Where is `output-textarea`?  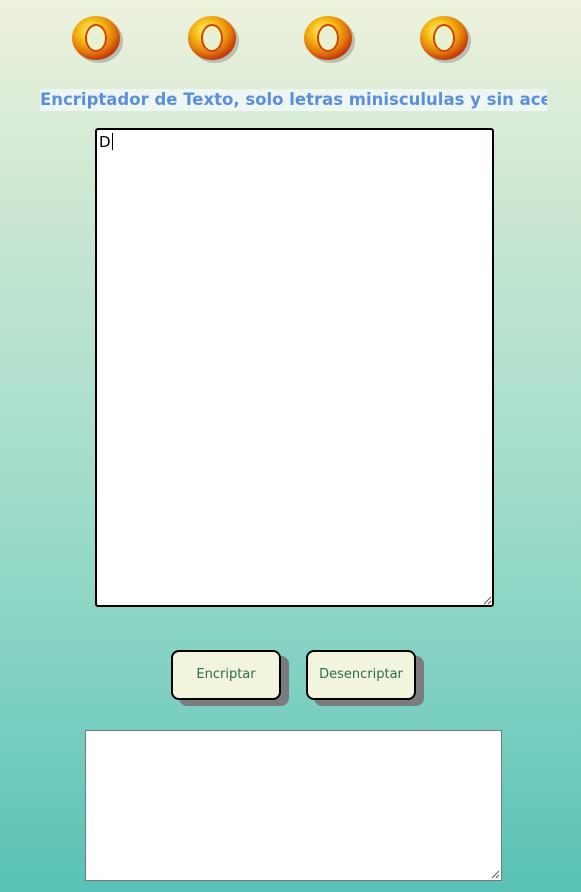 output-textarea is located at coordinates (293, 805).